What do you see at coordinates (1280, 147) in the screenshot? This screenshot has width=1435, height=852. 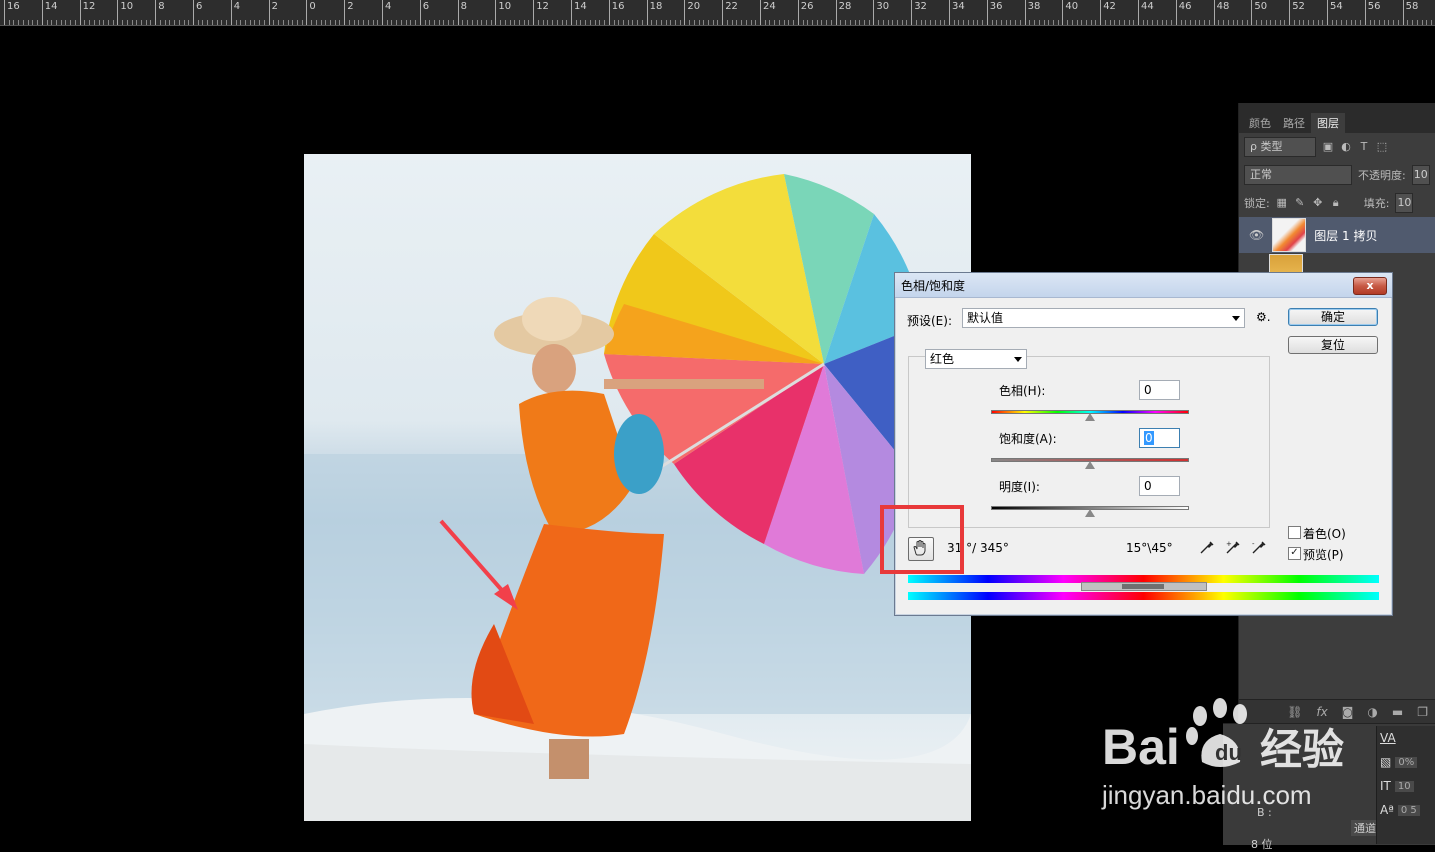 I see `layer-filter-select: ρ 类型` at bounding box center [1280, 147].